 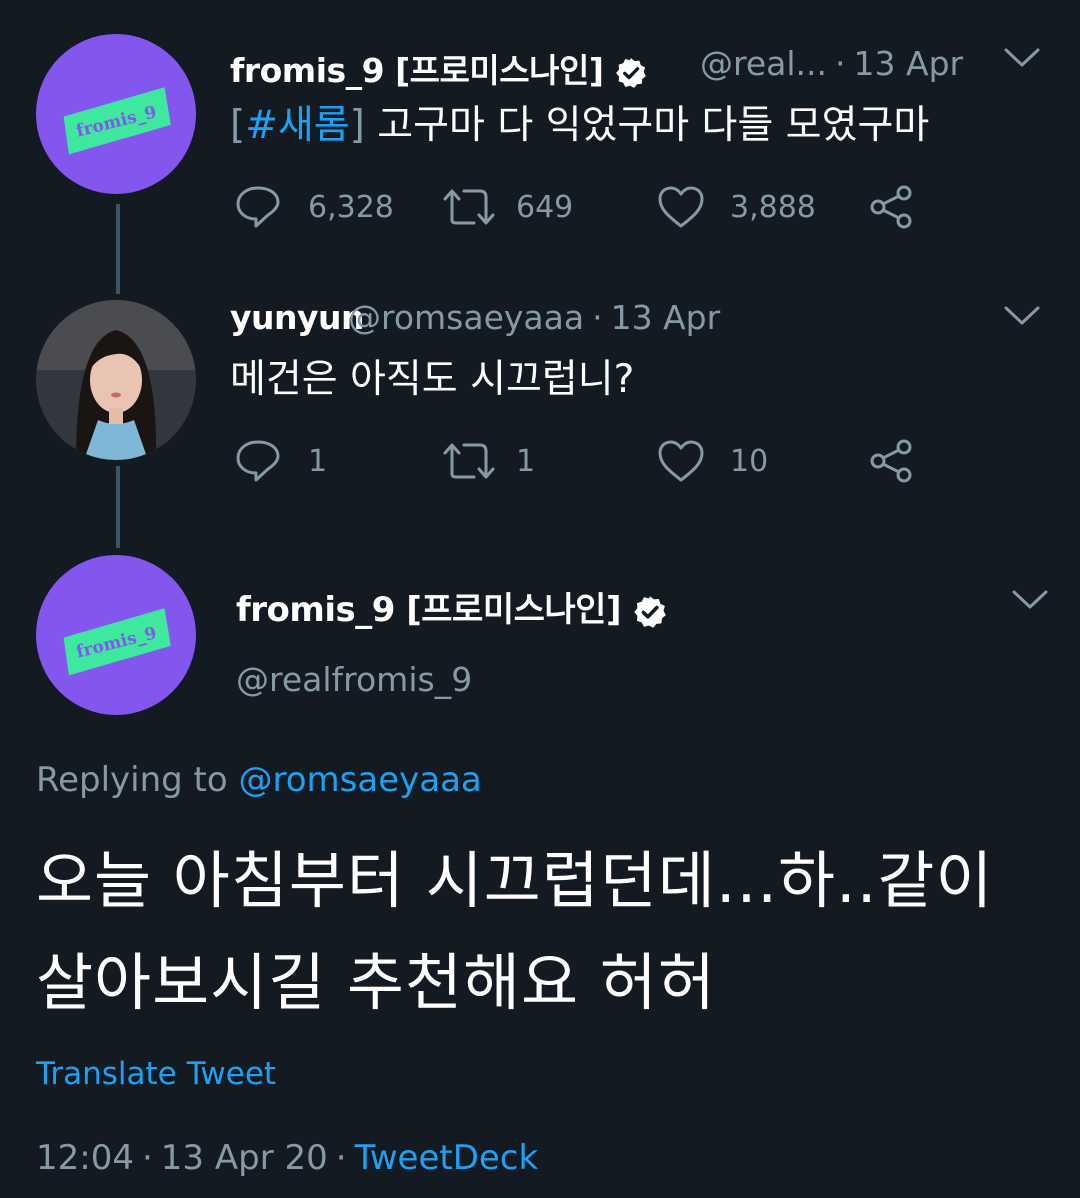 What do you see at coordinates (712, 461) in the screenshot?
I see `like-button: 10` at bounding box center [712, 461].